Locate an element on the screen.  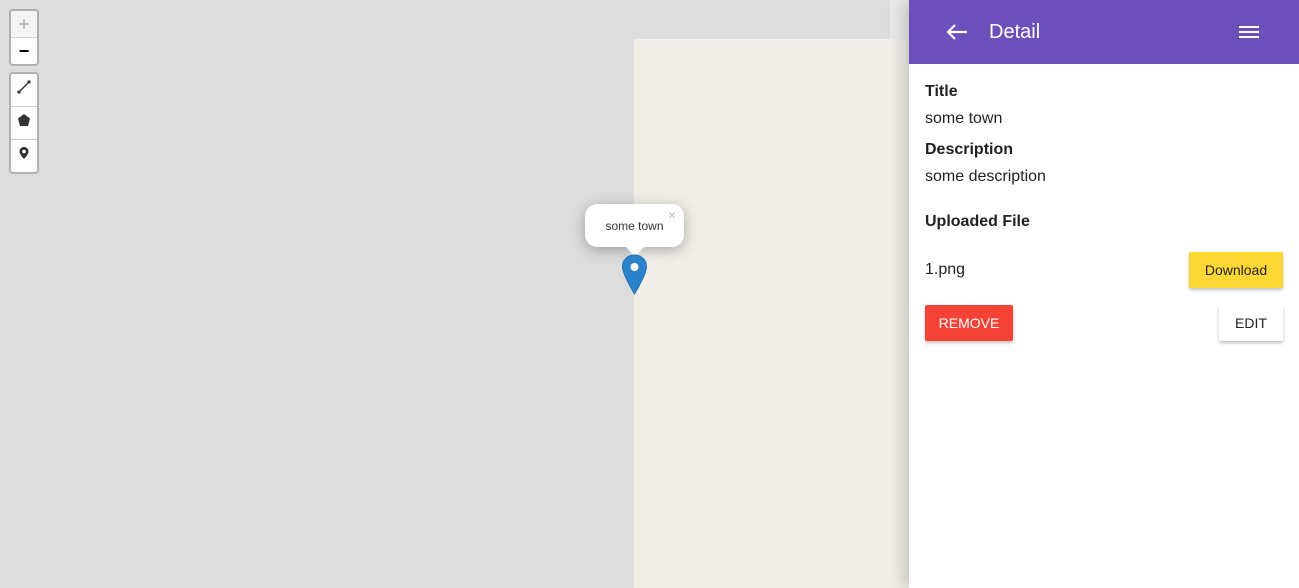
description-label: Description is located at coordinates (969, 149).